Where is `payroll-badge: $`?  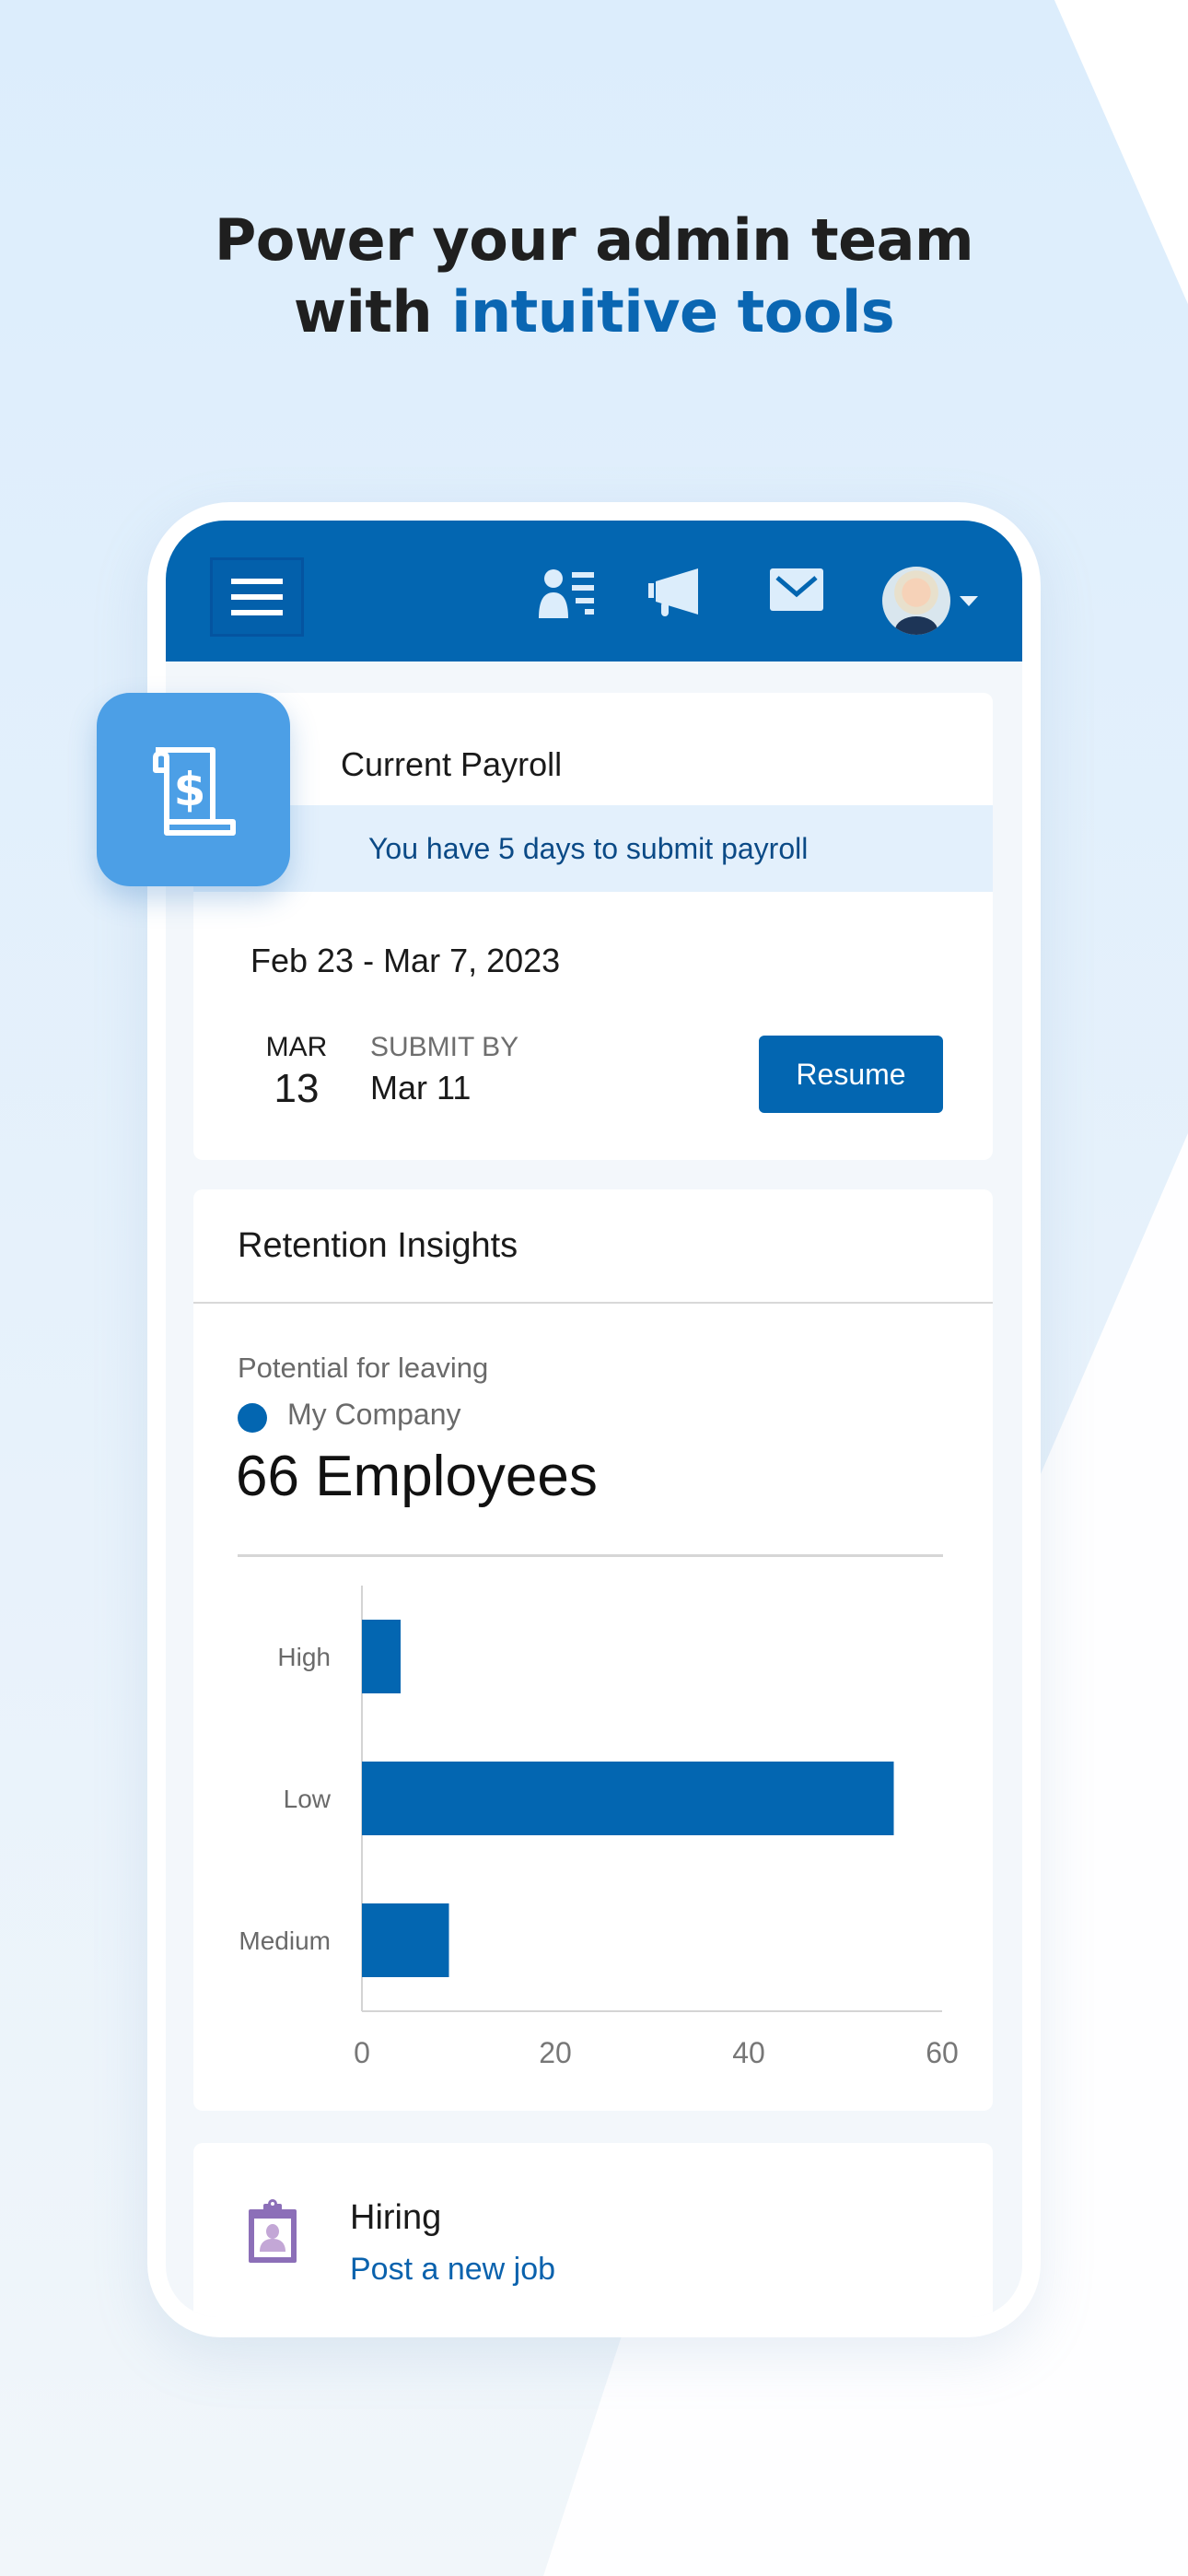 payroll-badge: $ is located at coordinates (193, 789).